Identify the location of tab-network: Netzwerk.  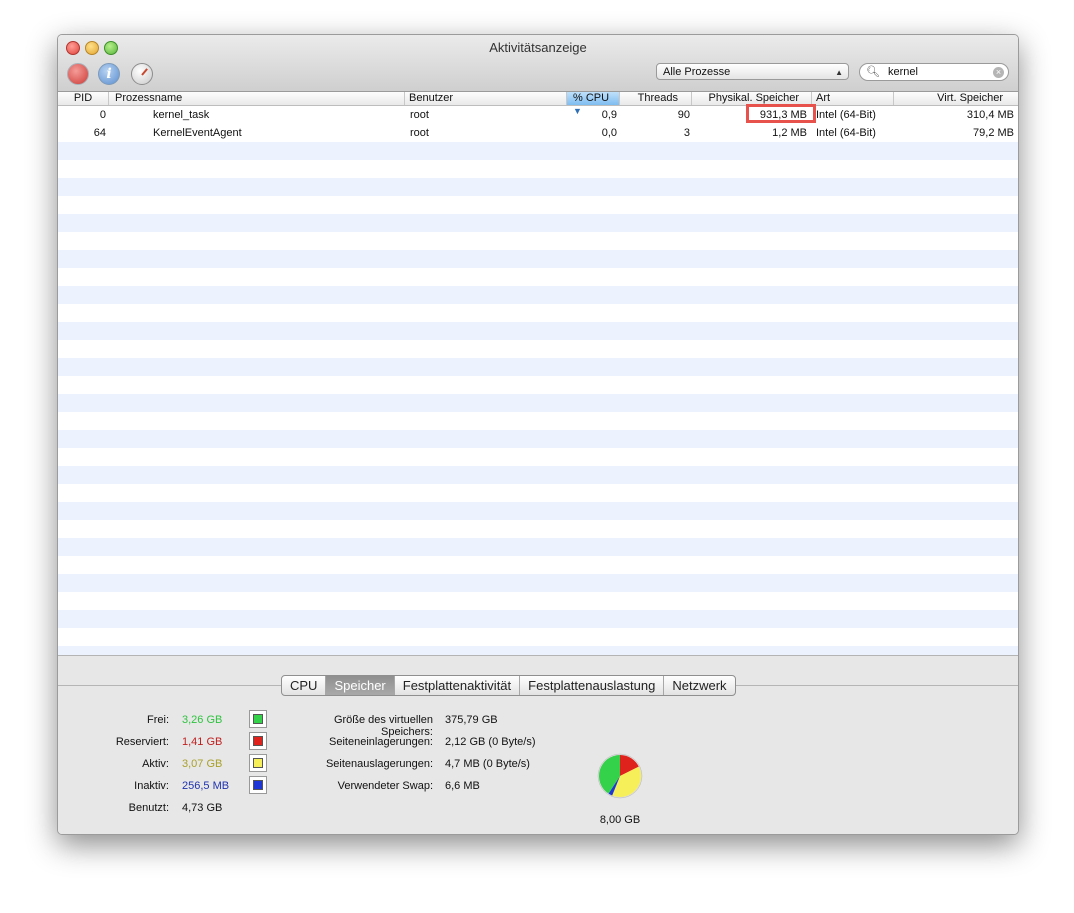
(699, 685).